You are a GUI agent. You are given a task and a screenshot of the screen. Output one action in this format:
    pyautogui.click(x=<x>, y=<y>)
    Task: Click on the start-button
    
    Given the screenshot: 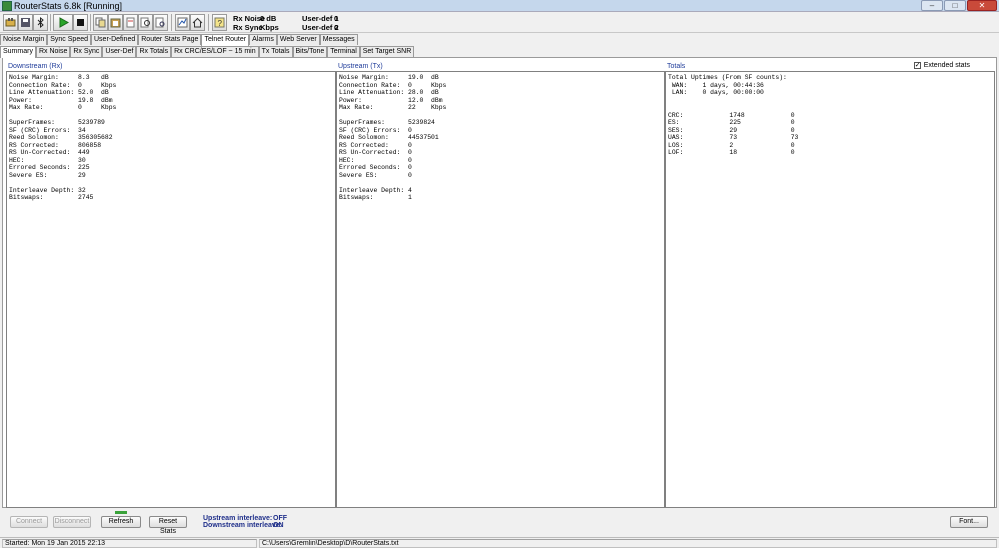 What is the action you would take?
    pyautogui.click(x=63, y=22)
    